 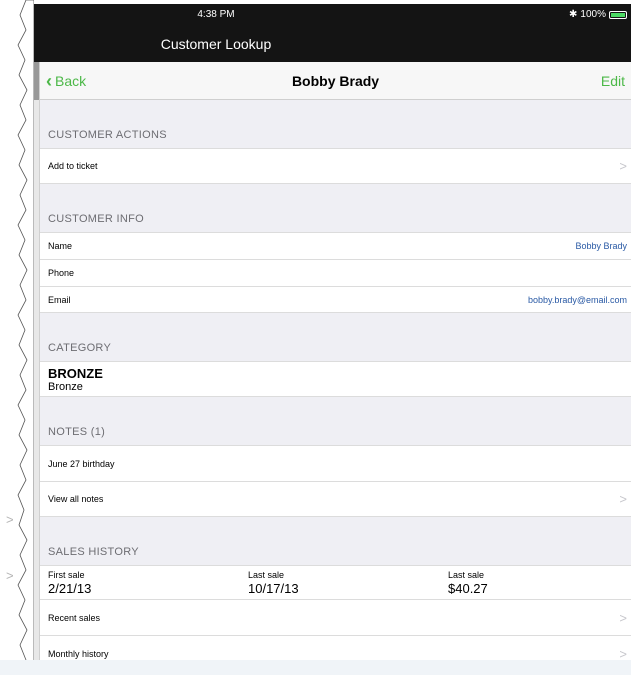 I want to click on row-label: Monthly history, so click(x=78, y=654).